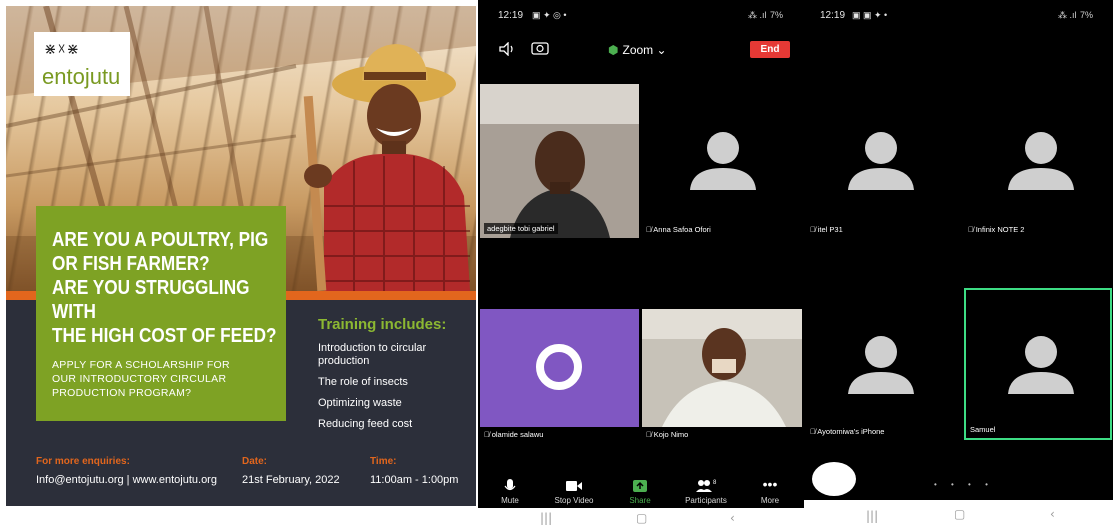  Describe the element at coordinates (834, 479) in the screenshot. I see `floating-capture-button` at that location.